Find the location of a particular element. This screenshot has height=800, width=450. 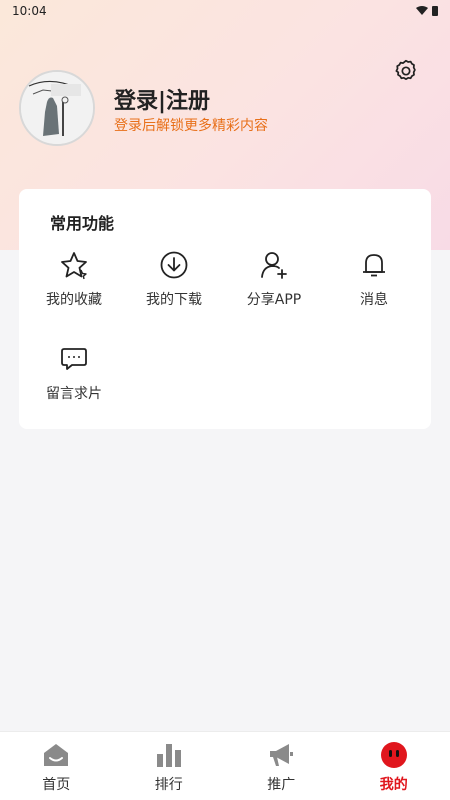

feature-label: 我的下载 is located at coordinates (174, 300).